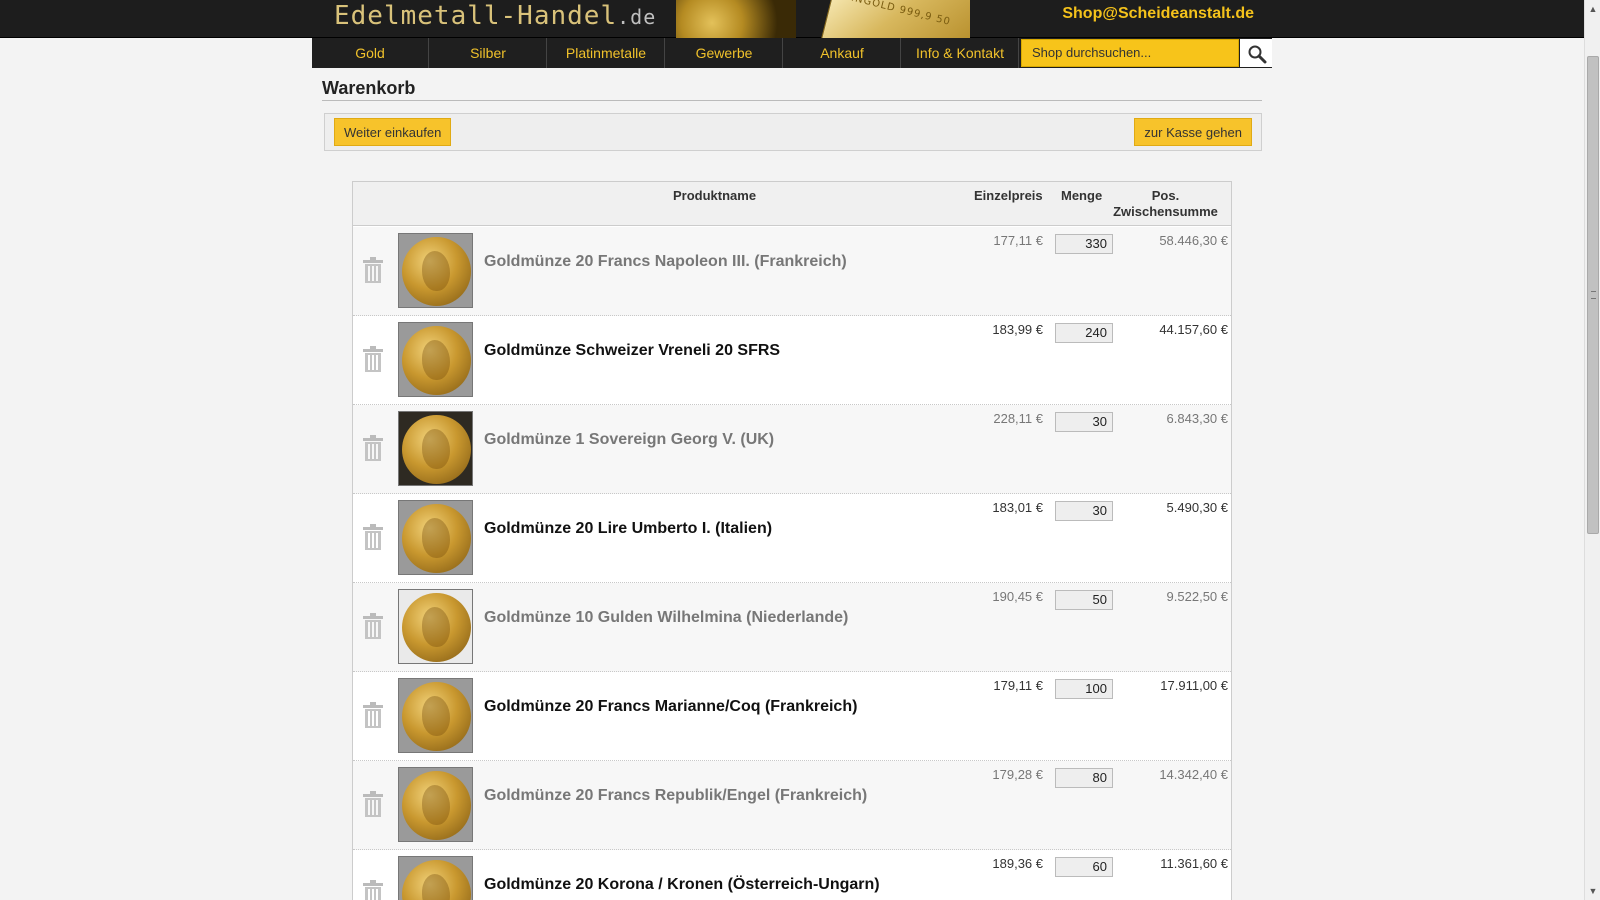  What do you see at coordinates (1593, 295) in the screenshot?
I see `scrollbar-thumb` at bounding box center [1593, 295].